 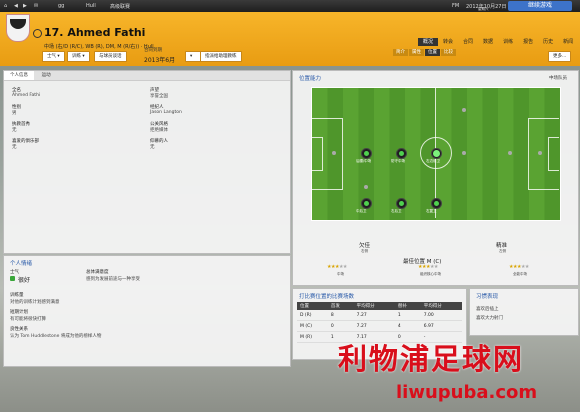 What do you see at coordinates (166, 112) in the screenshot?
I see `agent-link: Jason Langton` at bounding box center [166, 112].